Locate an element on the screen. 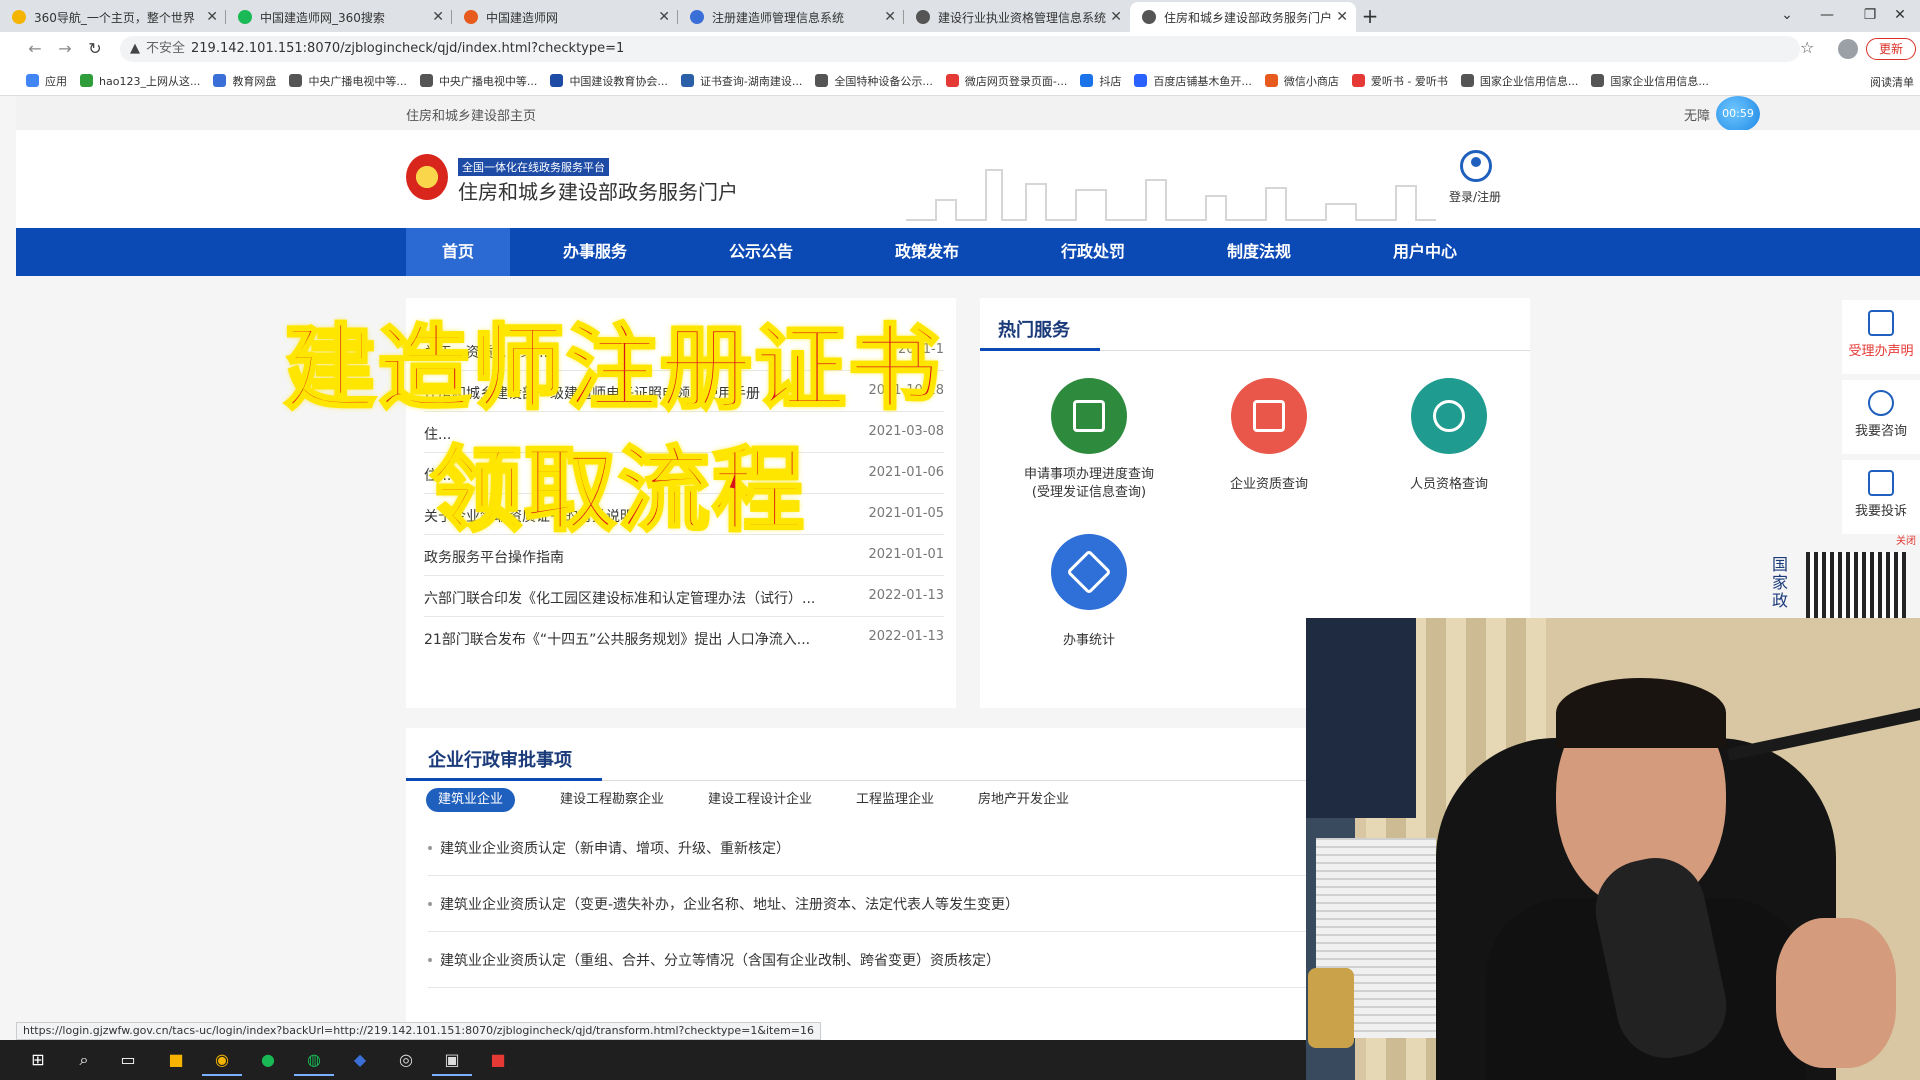 This screenshot has width=1920, height=1080. search-icon: ⌕ is located at coordinates (84, 1060).